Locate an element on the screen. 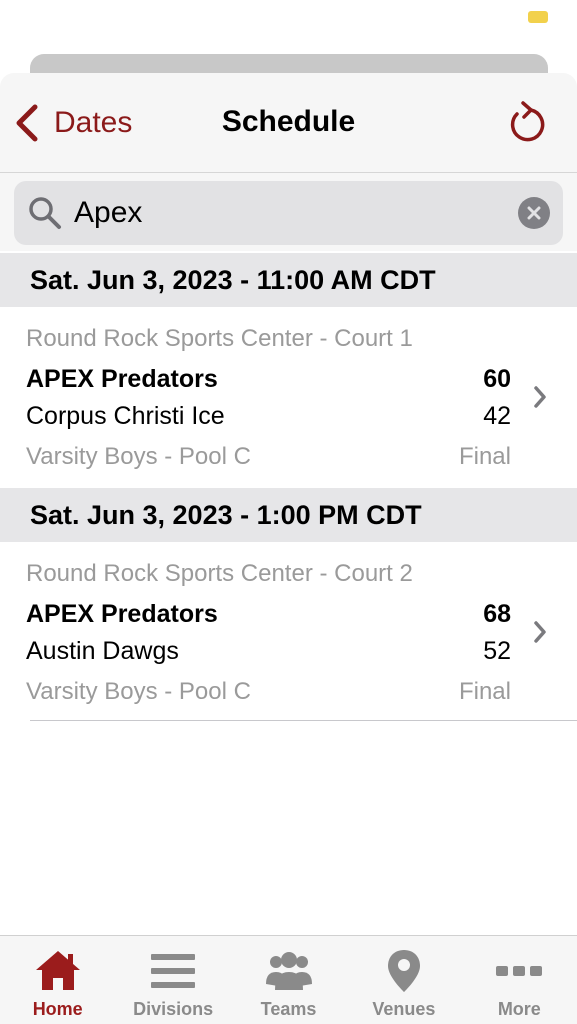  group-icon is located at coordinates (288, 971).